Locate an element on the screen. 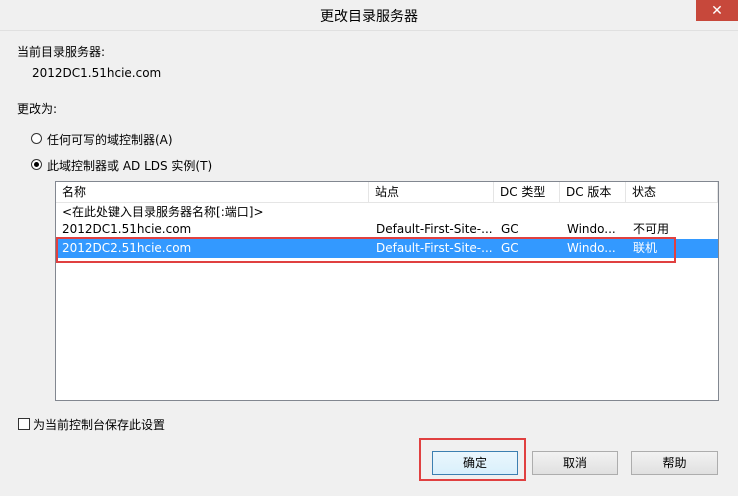 This screenshot has height=496, width=738. radio-this-dc-label: 此域控制器或 AD LDS 实例(T) is located at coordinates (129, 165).